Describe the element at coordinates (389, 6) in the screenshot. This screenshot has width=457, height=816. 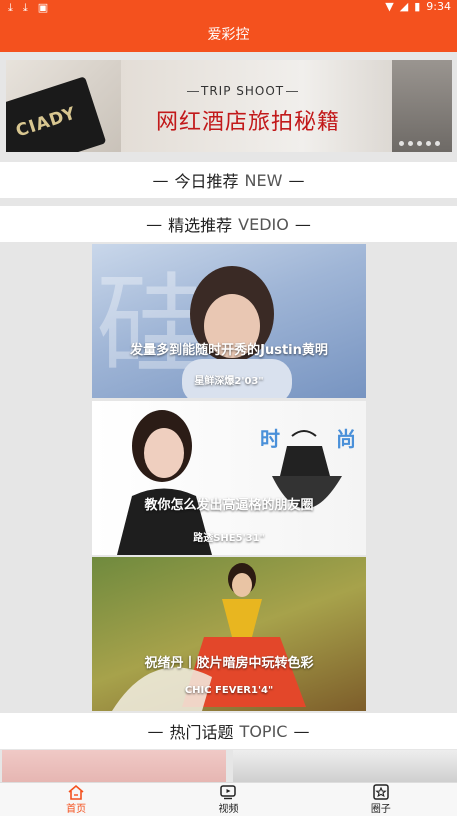
I see `wifi-icon: ▼` at that location.